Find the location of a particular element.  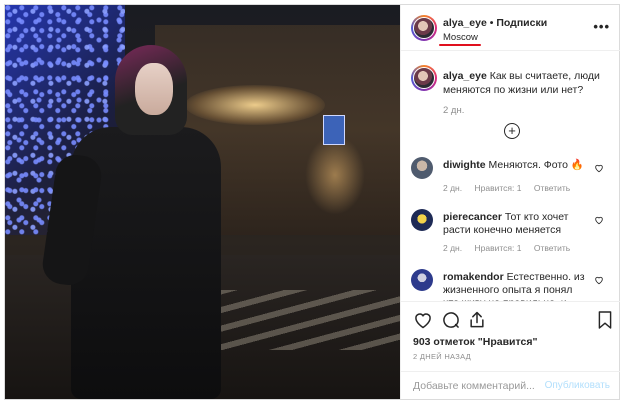

photo-figure-face is located at coordinates (154, 89).